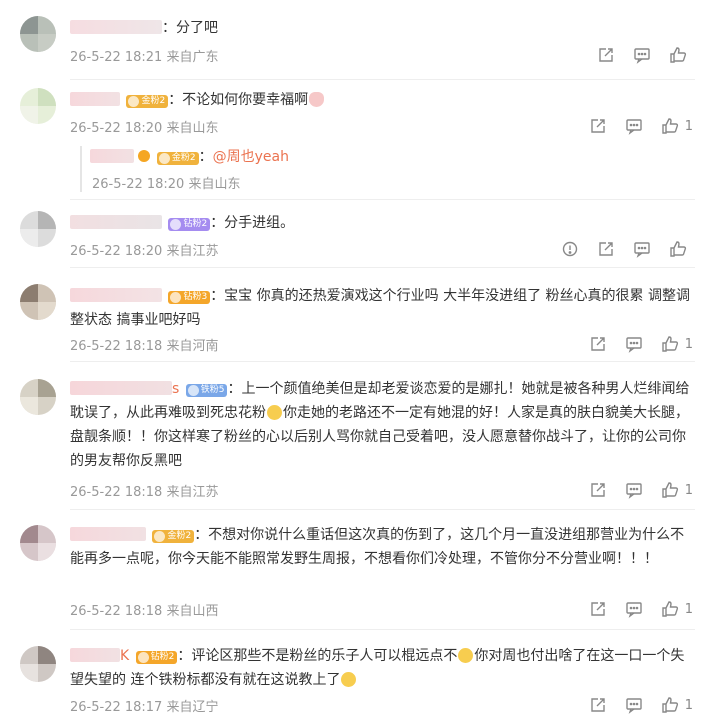  I want to click on comment-meta: 26-5-22 18:17 来自辽宁, so click(144, 705).